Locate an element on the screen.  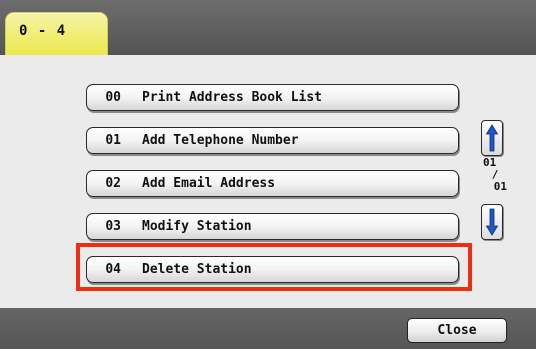
arrow-down-icon is located at coordinates (492, 222).